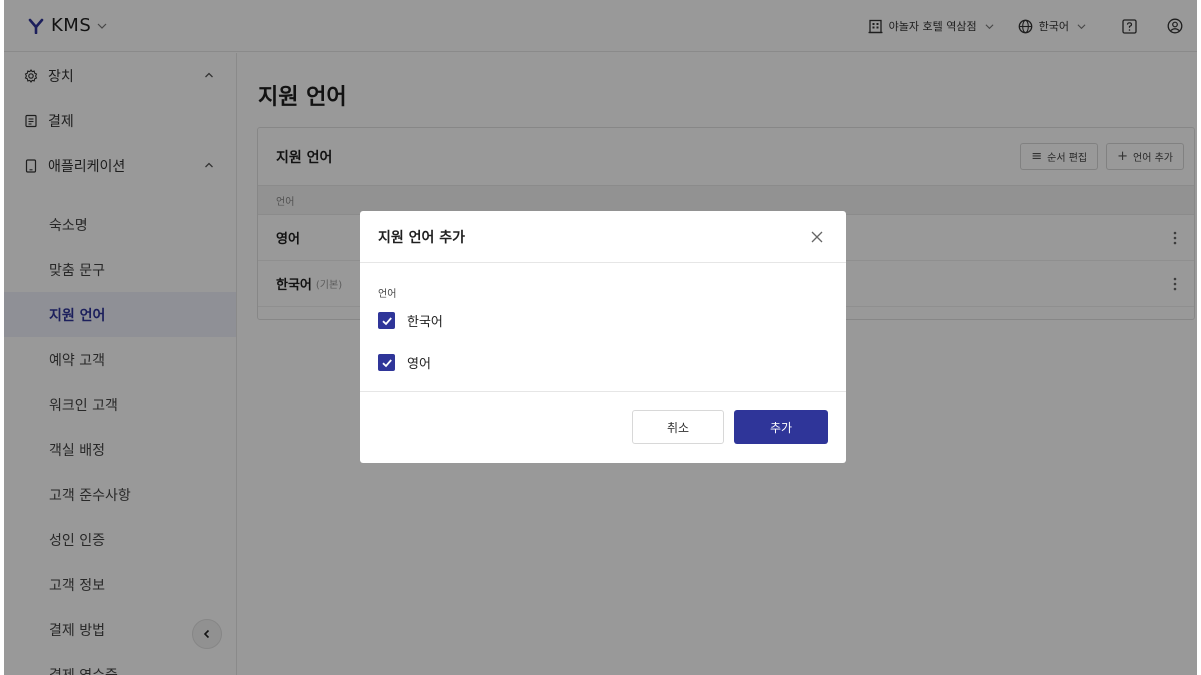  What do you see at coordinates (419, 364) in the screenshot?
I see `option-label: 영어` at bounding box center [419, 364].